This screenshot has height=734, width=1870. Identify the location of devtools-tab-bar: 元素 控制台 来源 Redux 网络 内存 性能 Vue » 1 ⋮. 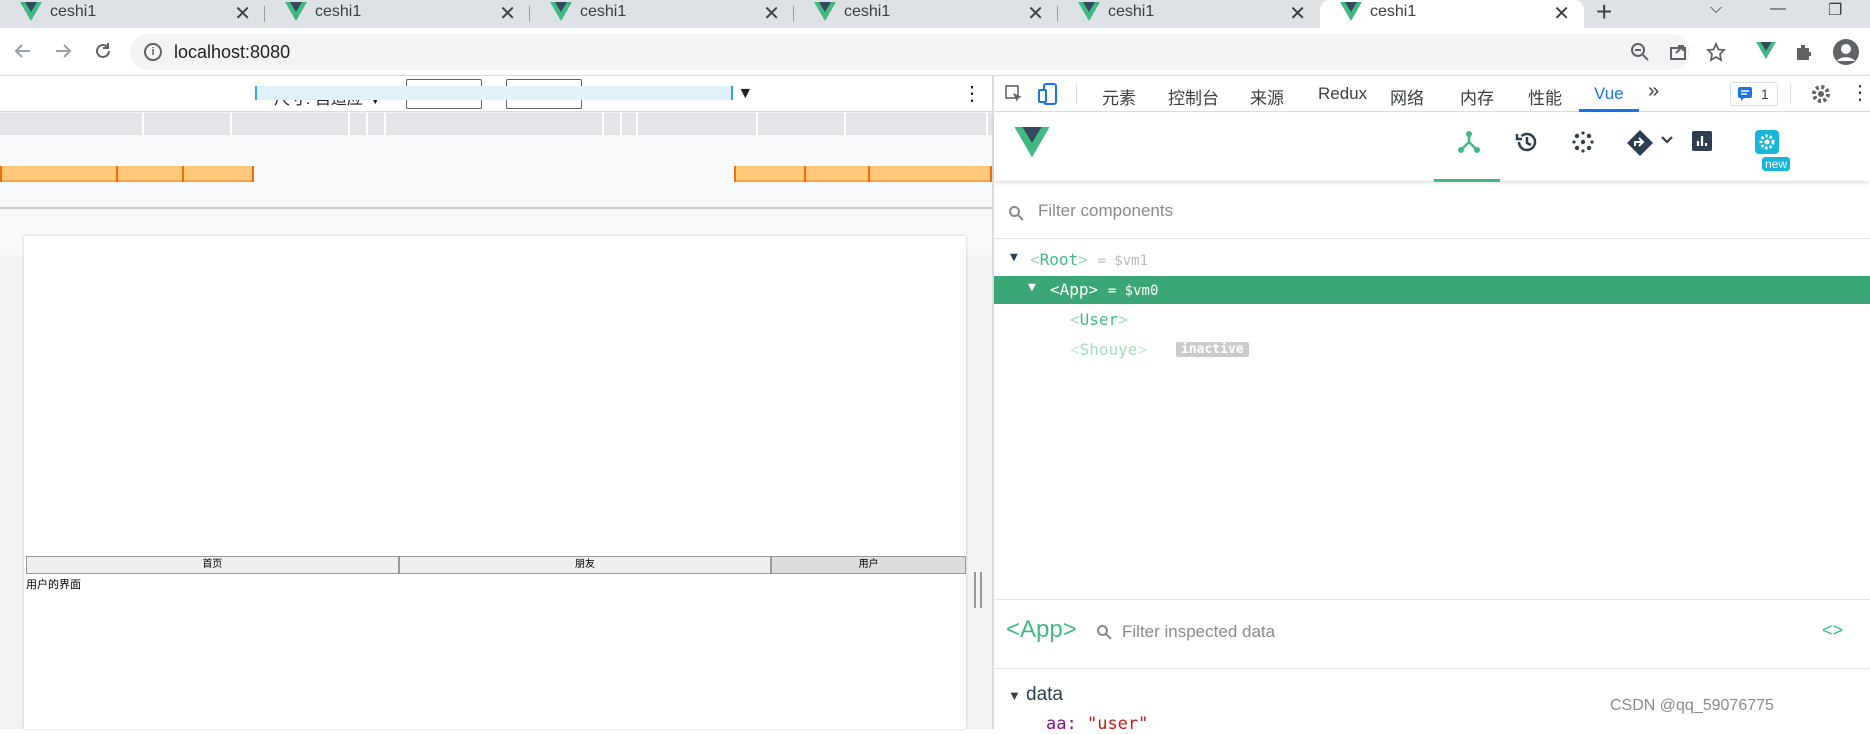
(1432, 94).